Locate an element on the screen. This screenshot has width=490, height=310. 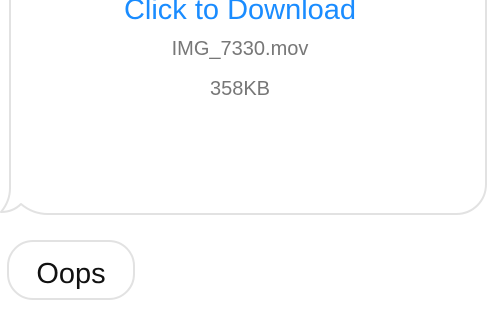
download-link: Click to Download is located at coordinates (240, 13).